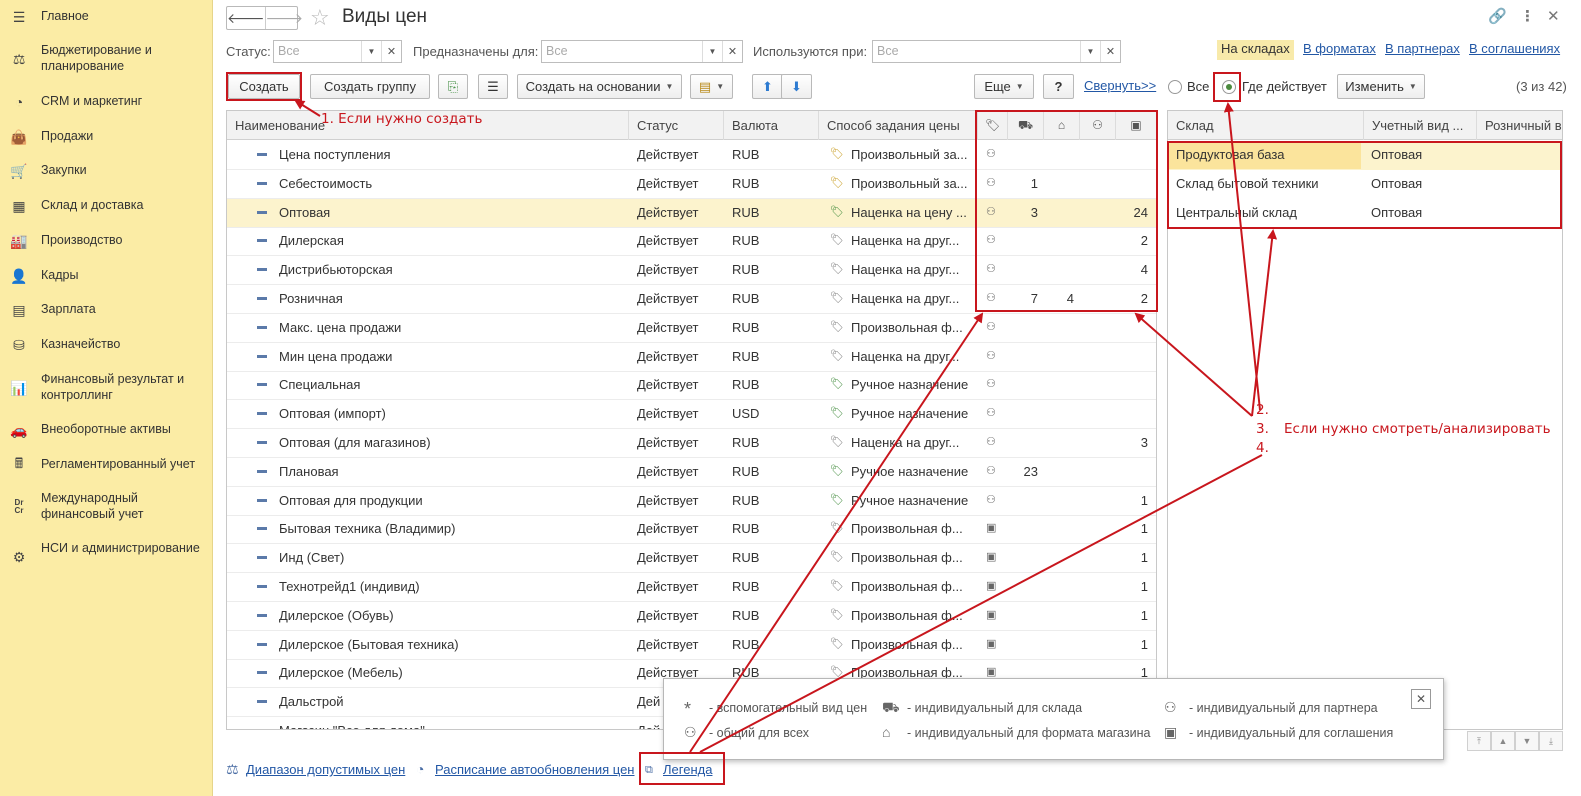 The height and width of the screenshot is (796, 1581). What do you see at coordinates (599, 86) in the screenshot?
I see `create-based-button: Создать на основании ▼` at bounding box center [599, 86].